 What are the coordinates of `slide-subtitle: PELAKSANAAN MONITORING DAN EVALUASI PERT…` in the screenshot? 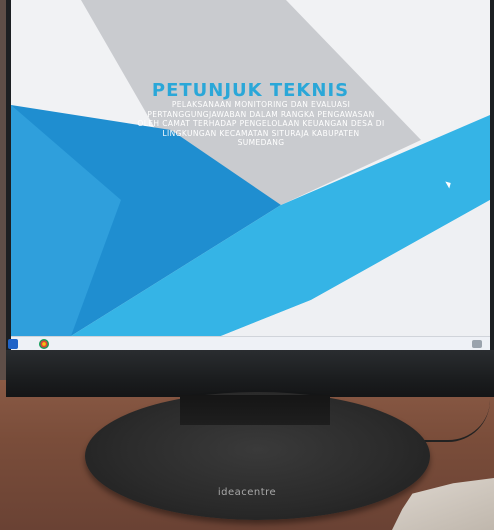 It's located at (261, 124).